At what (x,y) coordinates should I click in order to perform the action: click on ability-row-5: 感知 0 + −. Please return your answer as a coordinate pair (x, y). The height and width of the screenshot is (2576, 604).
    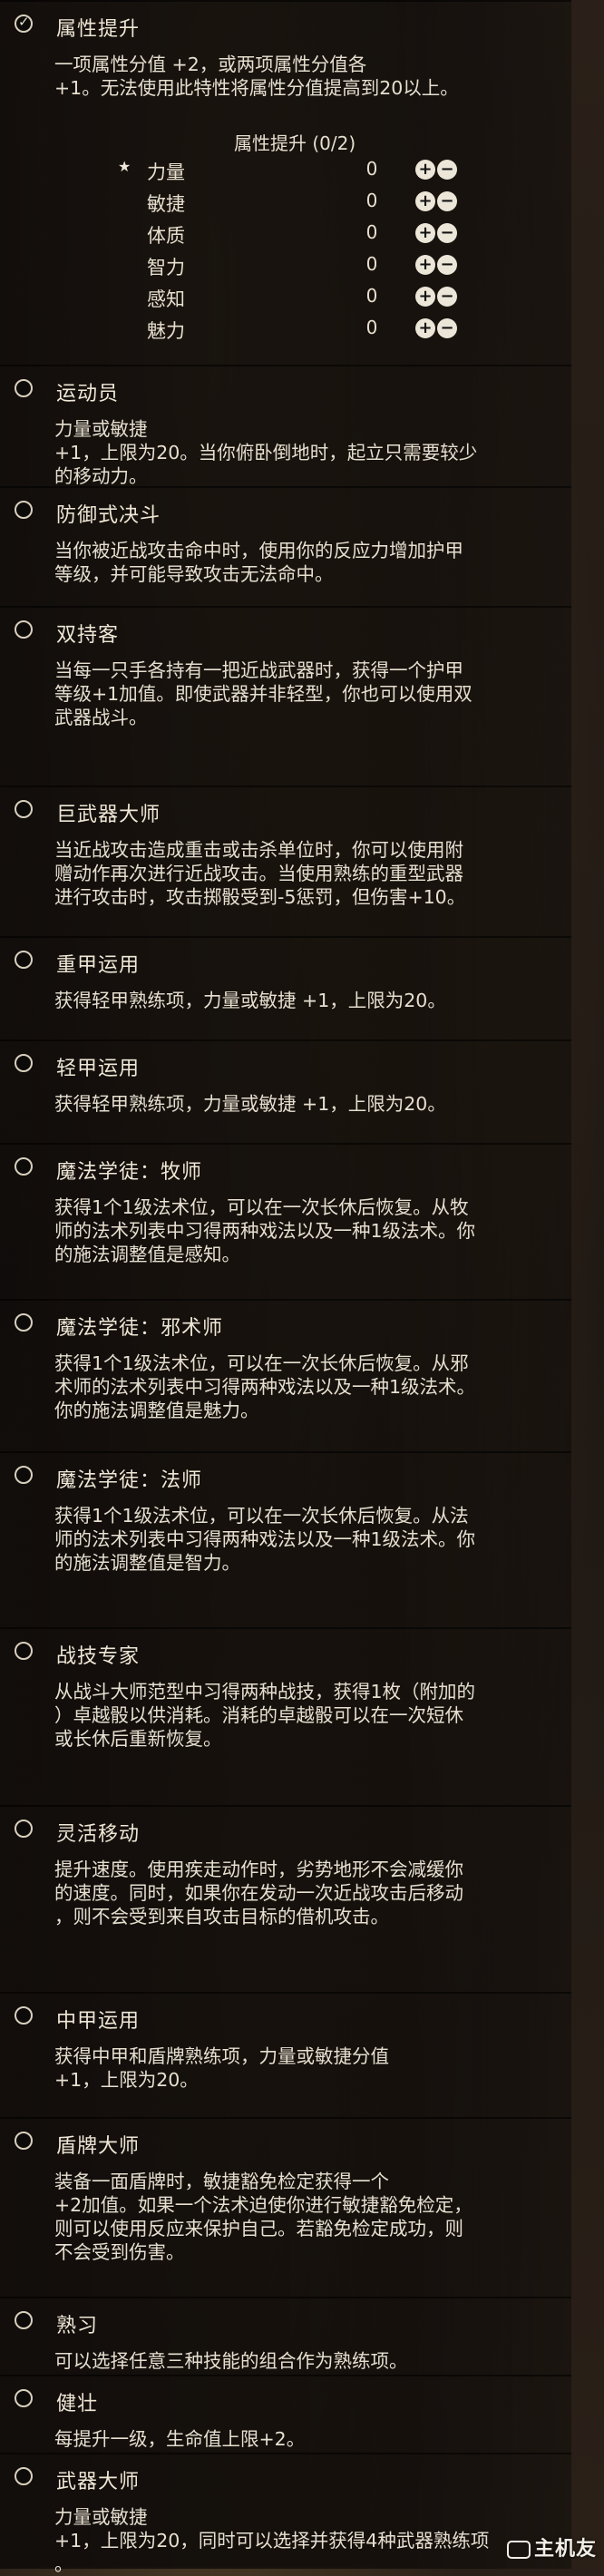
    Looking at the image, I should click on (285, 300).